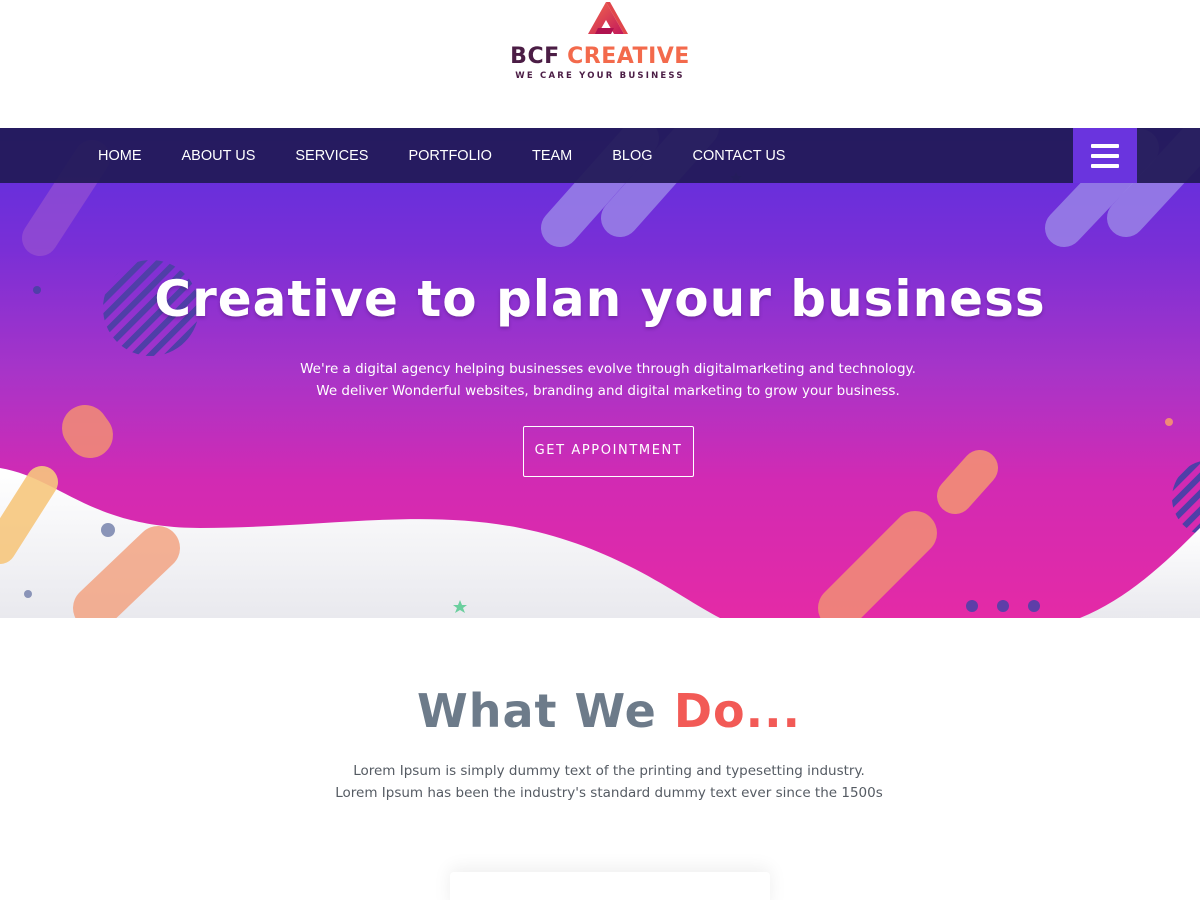 This screenshot has width=1200, height=900. What do you see at coordinates (628, 56) in the screenshot?
I see `brand-name-part2: CREATIVE` at bounding box center [628, 56].